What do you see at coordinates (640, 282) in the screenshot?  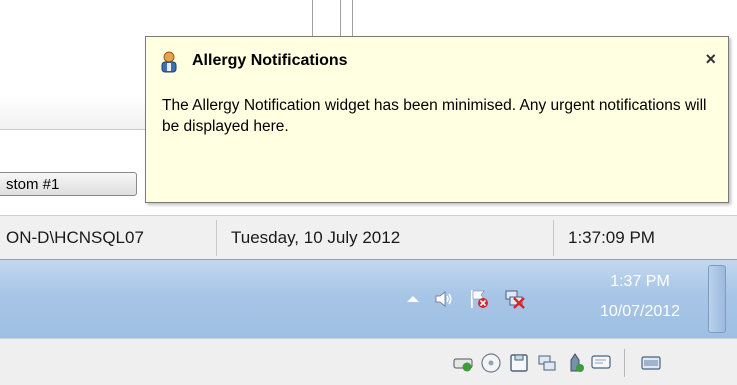 I see `clock-time: 1:37 PM` at bounding box center [640, 282].